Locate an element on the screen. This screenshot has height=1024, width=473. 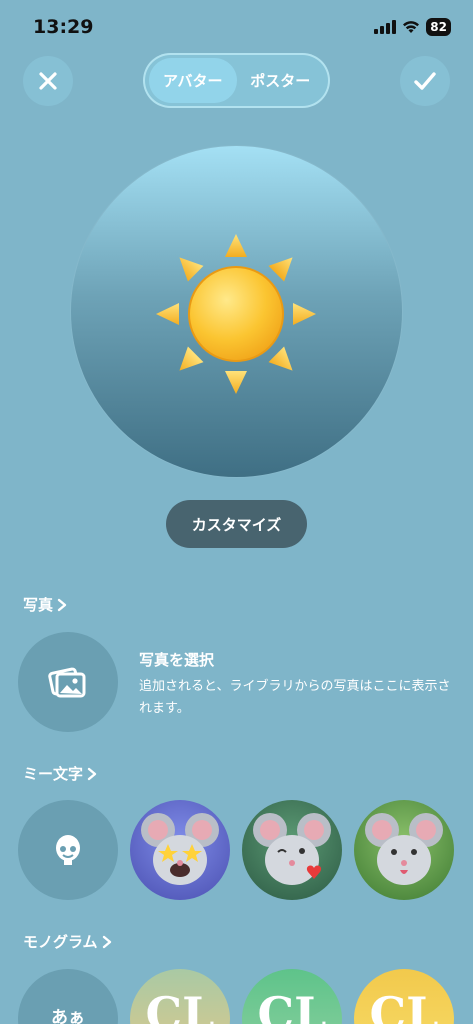
tab-poster: ポスター is located at coordinates (281, 80).